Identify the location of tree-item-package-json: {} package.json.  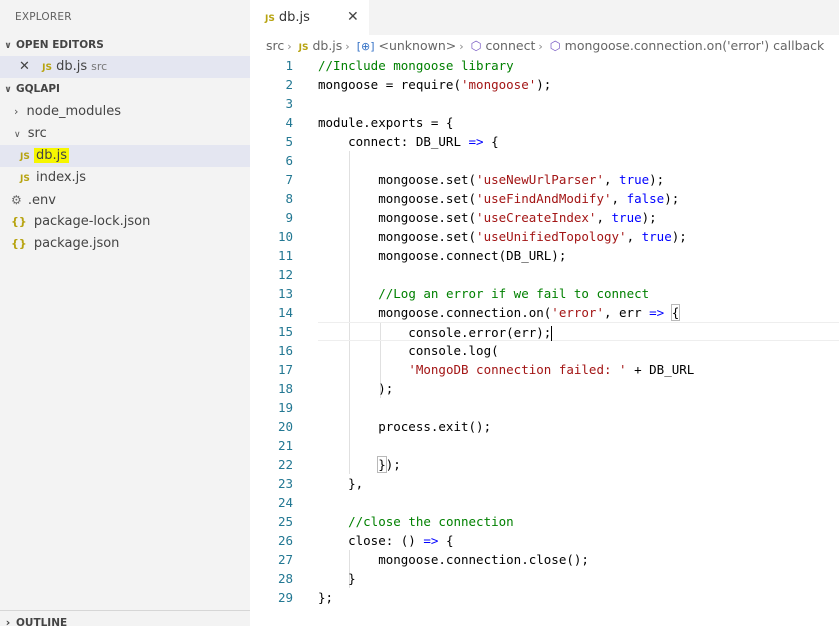
(125, 244).